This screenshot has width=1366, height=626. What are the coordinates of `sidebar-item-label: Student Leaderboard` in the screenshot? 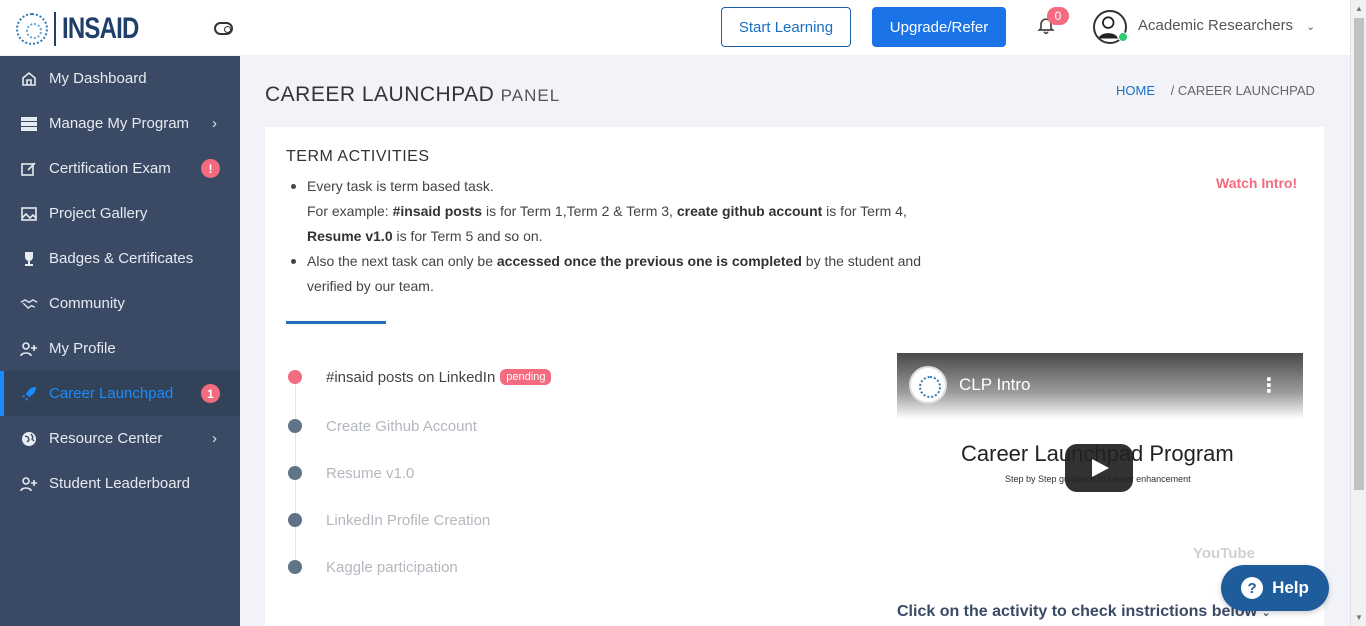 It's located at (119, 483).